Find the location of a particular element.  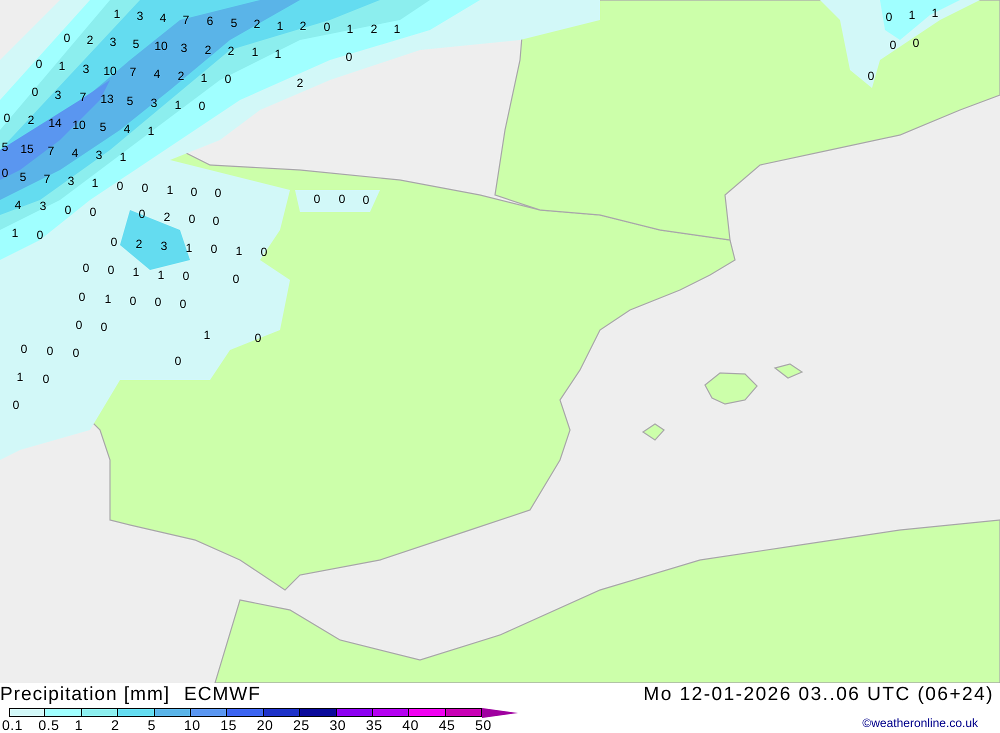

legend-label: 30 is located at coordinates (339, 725).